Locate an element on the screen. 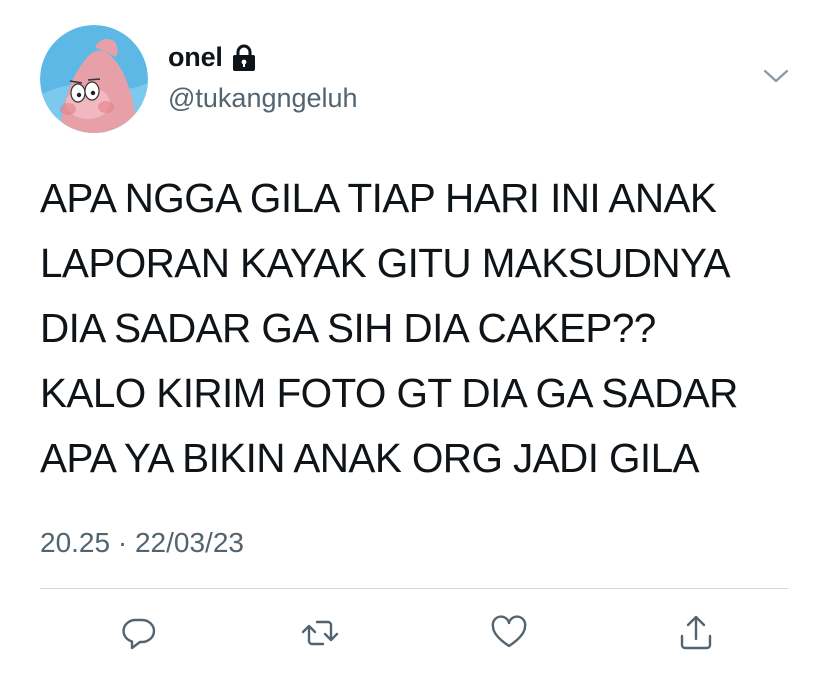 The width and height of the screenshot is (828, 677). tweet-date: 22/03/23 is located at coordinates (189, 542).